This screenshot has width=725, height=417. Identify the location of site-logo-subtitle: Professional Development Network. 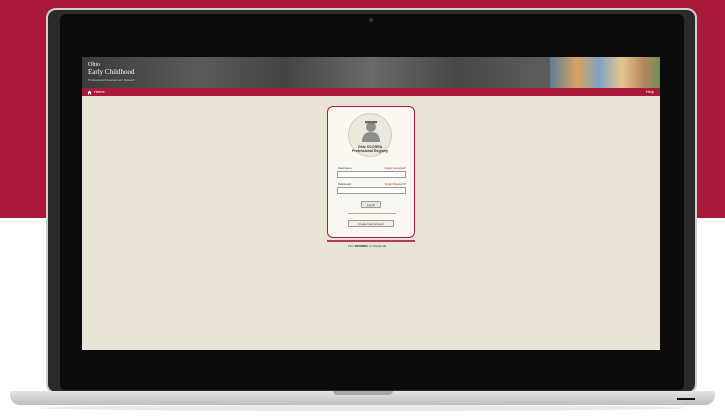
(111, 80).